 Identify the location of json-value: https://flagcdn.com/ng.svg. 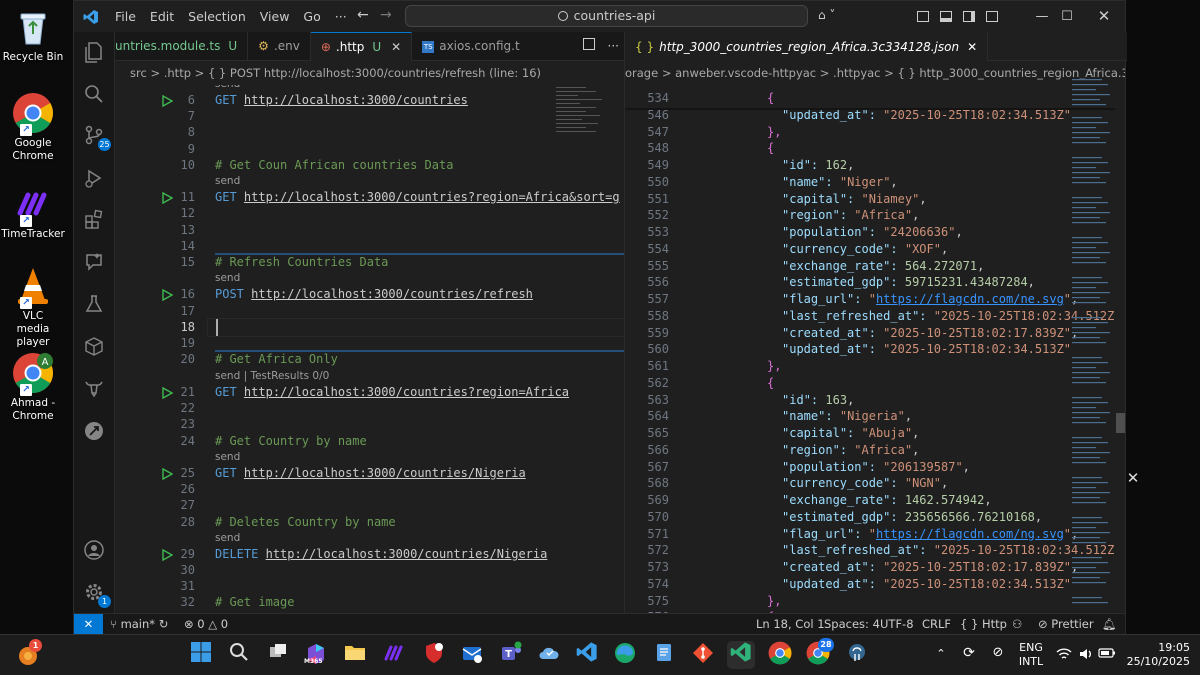
(970, 534).